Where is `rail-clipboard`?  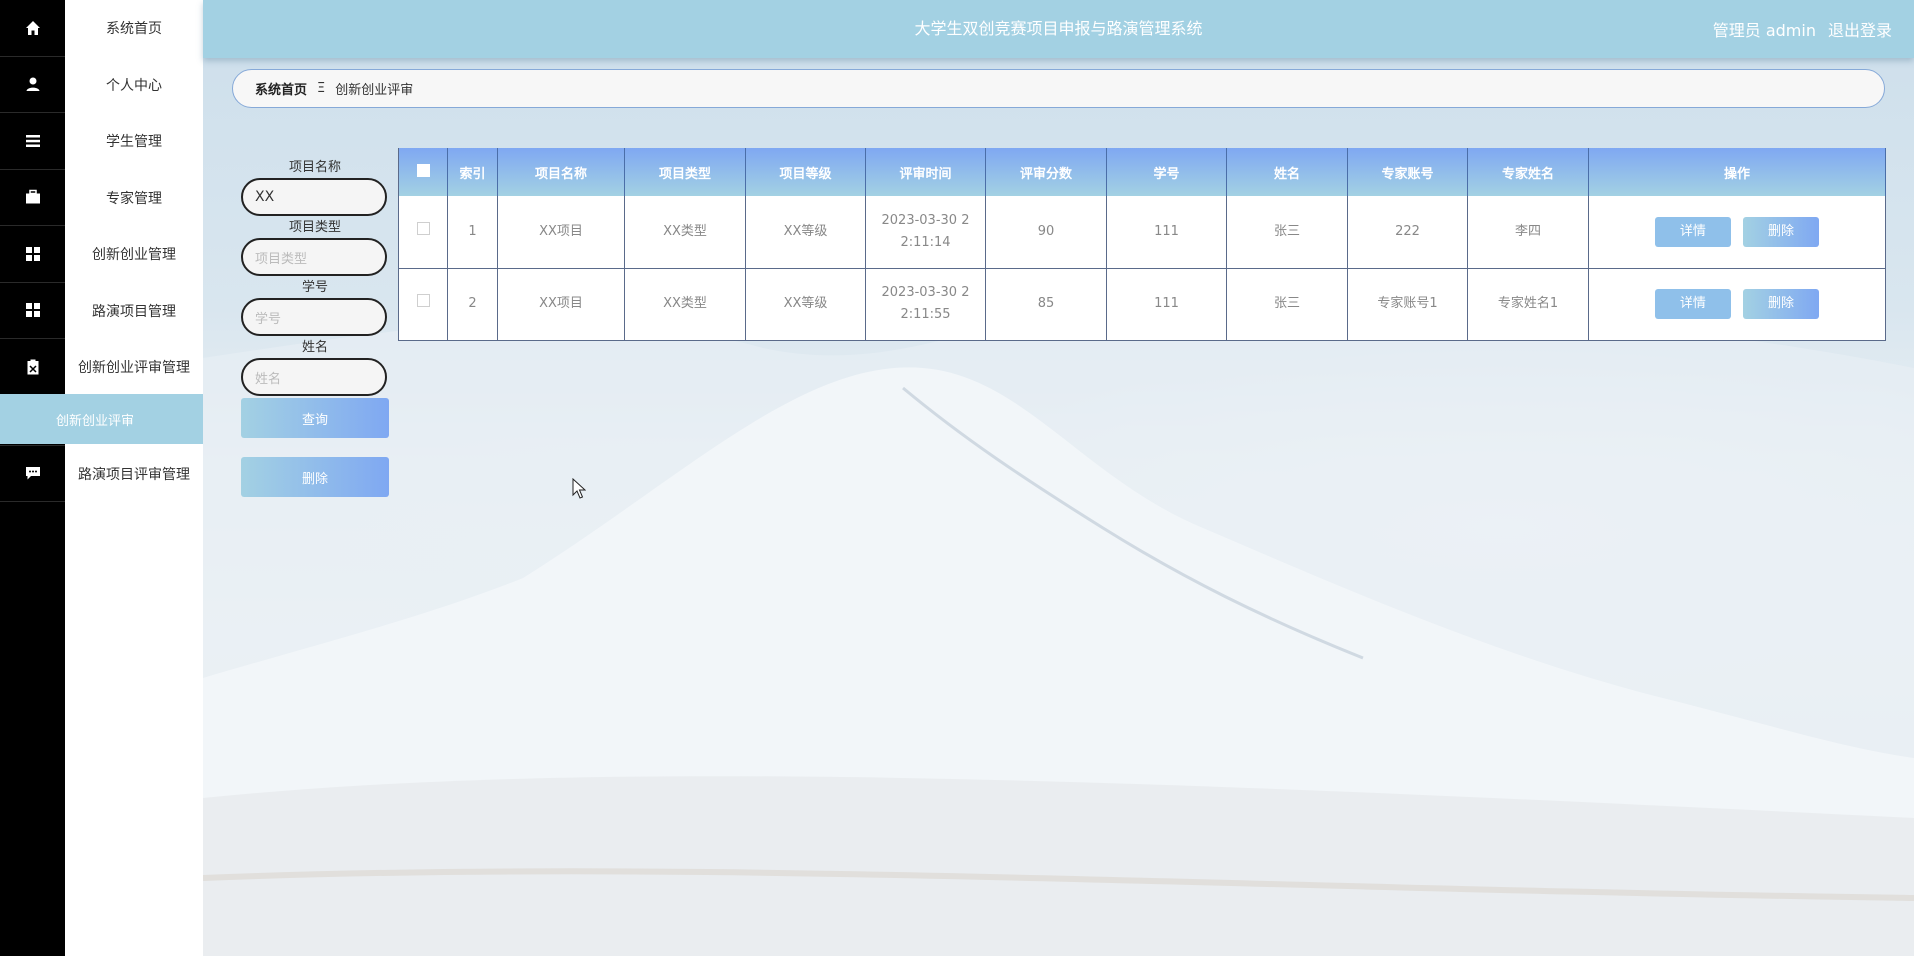
rail-clipboard is located at coordinates (32, 367).